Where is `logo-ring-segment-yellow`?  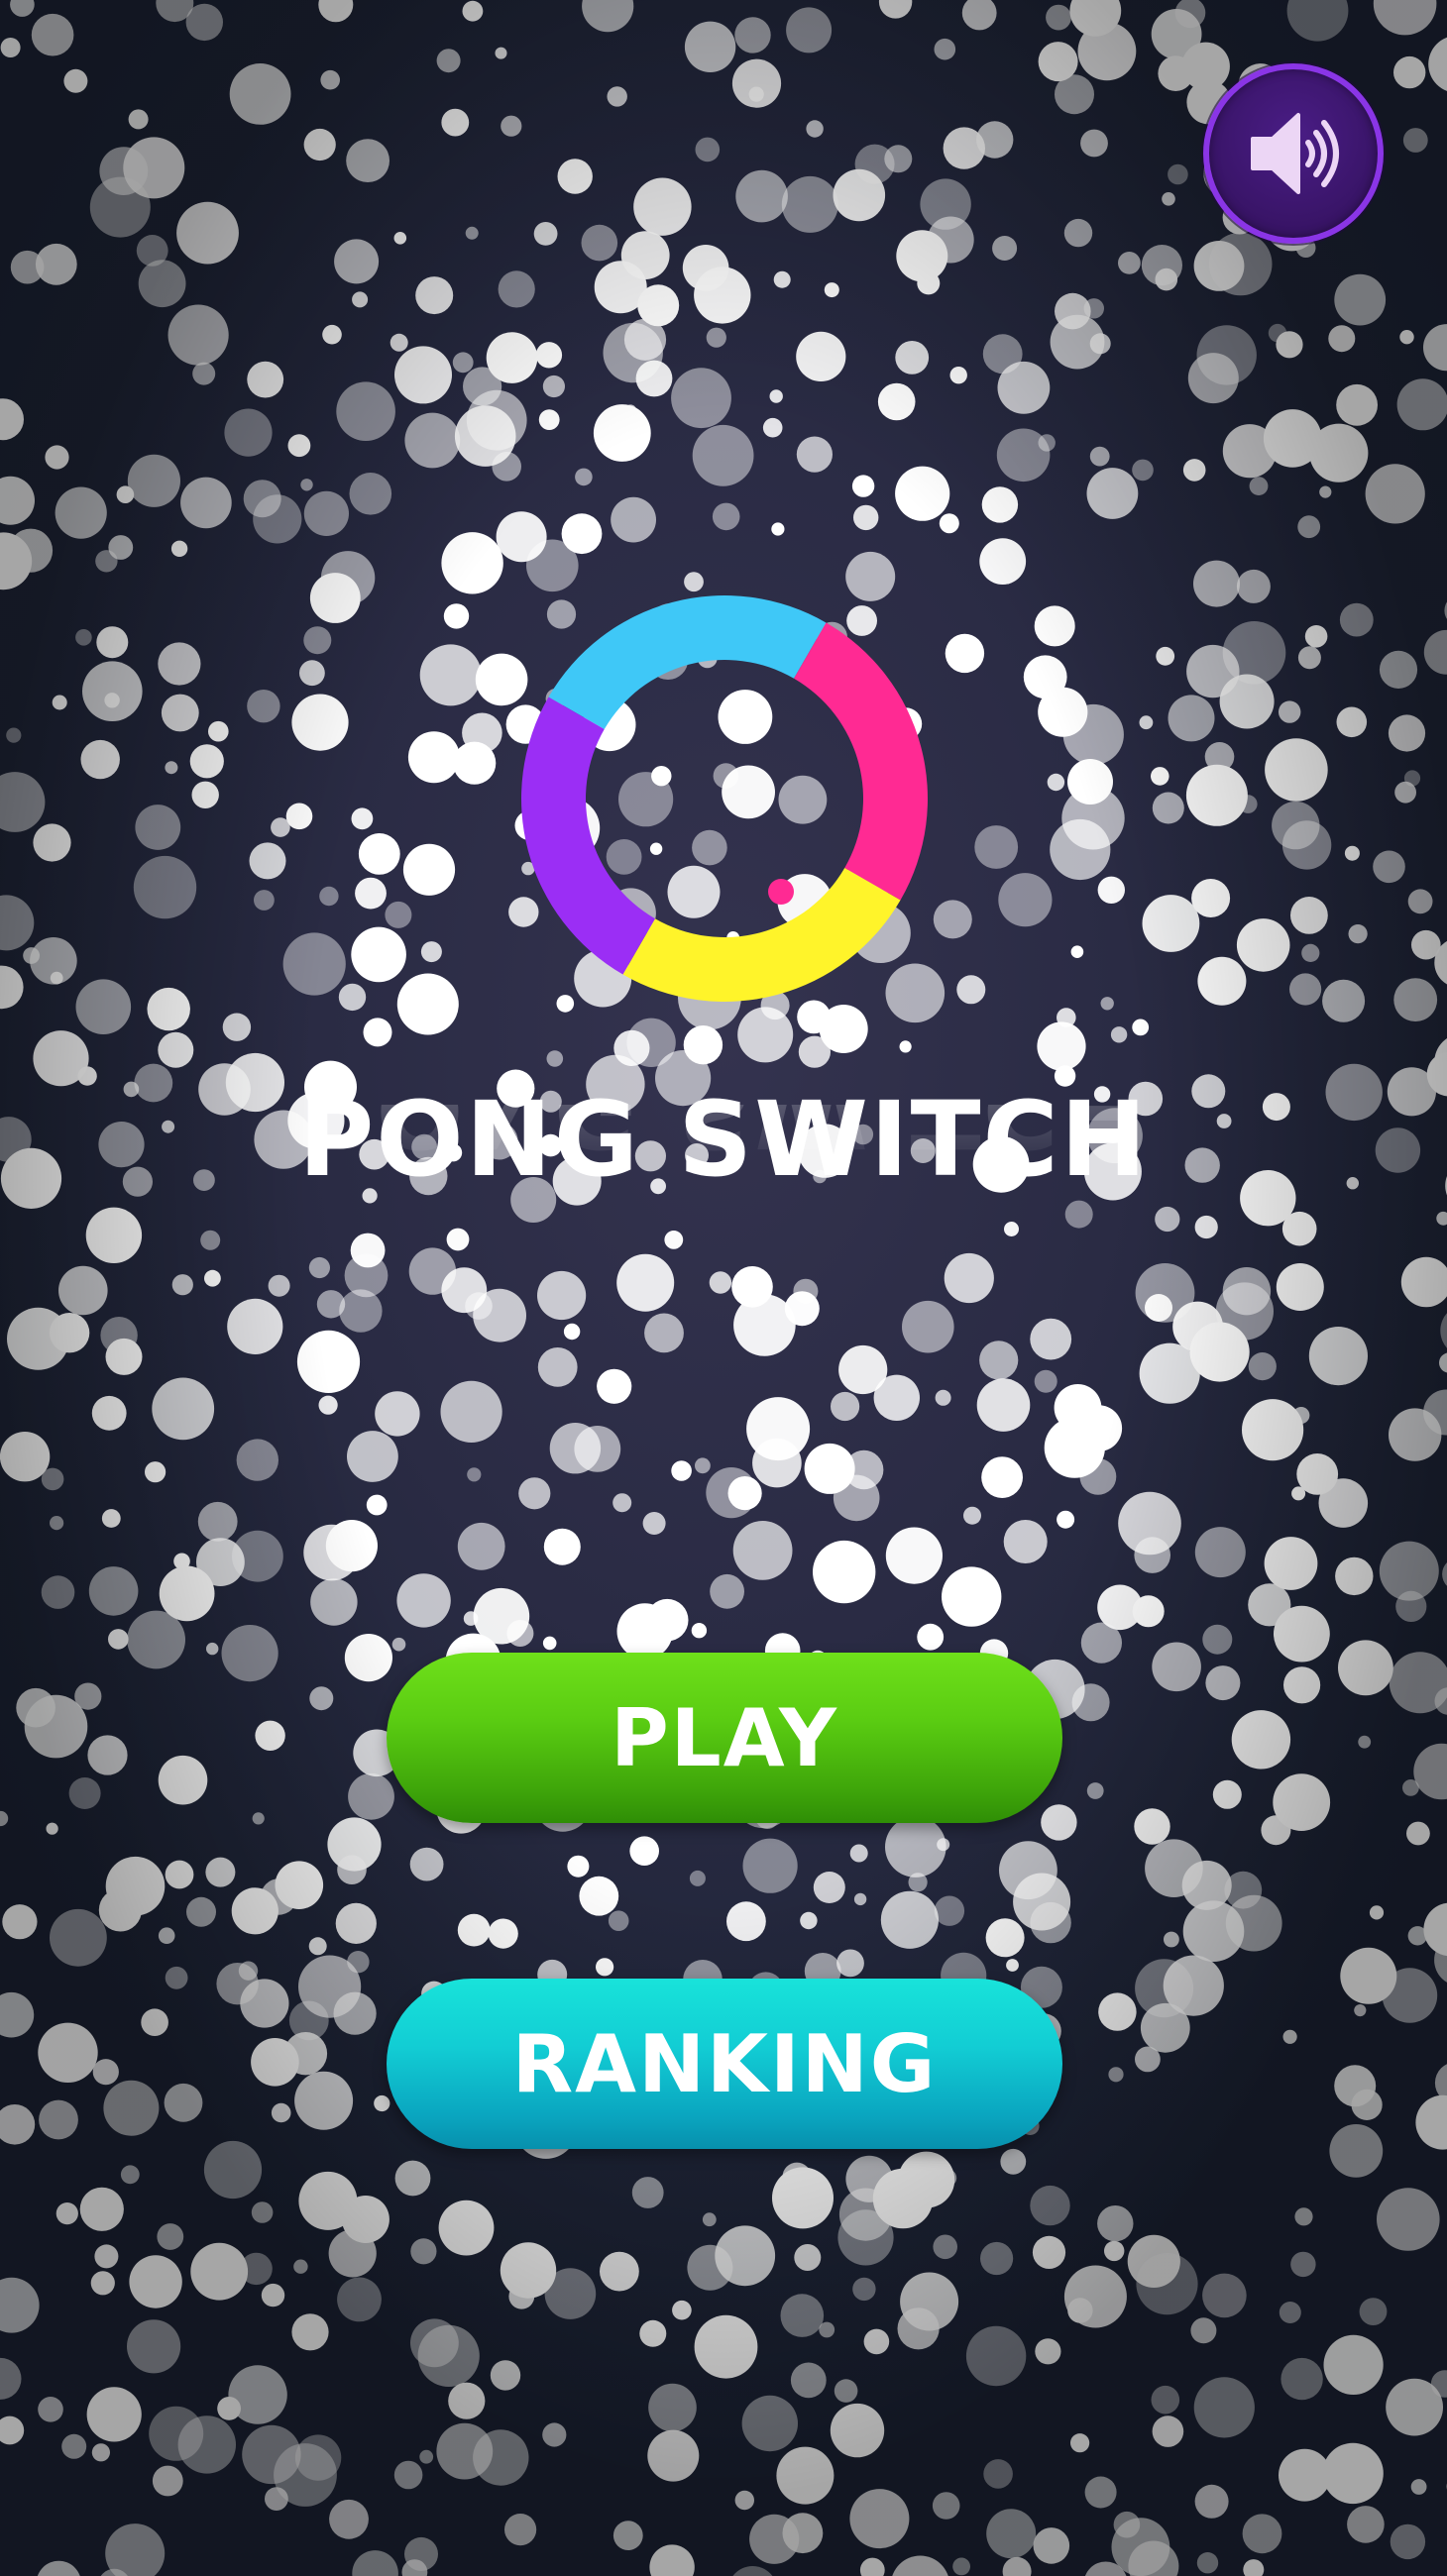 logo-ring-segment-yellow is located at coordinates (761, 935).